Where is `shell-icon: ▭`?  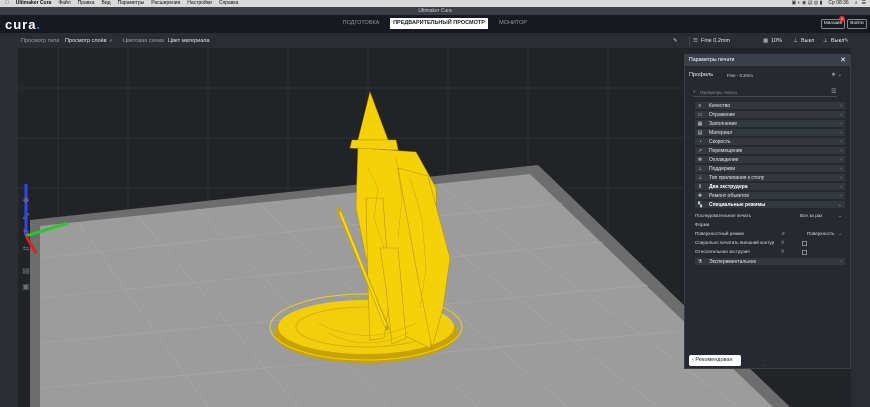
shell-icon: ▭ is located at coordinates (700, 115).